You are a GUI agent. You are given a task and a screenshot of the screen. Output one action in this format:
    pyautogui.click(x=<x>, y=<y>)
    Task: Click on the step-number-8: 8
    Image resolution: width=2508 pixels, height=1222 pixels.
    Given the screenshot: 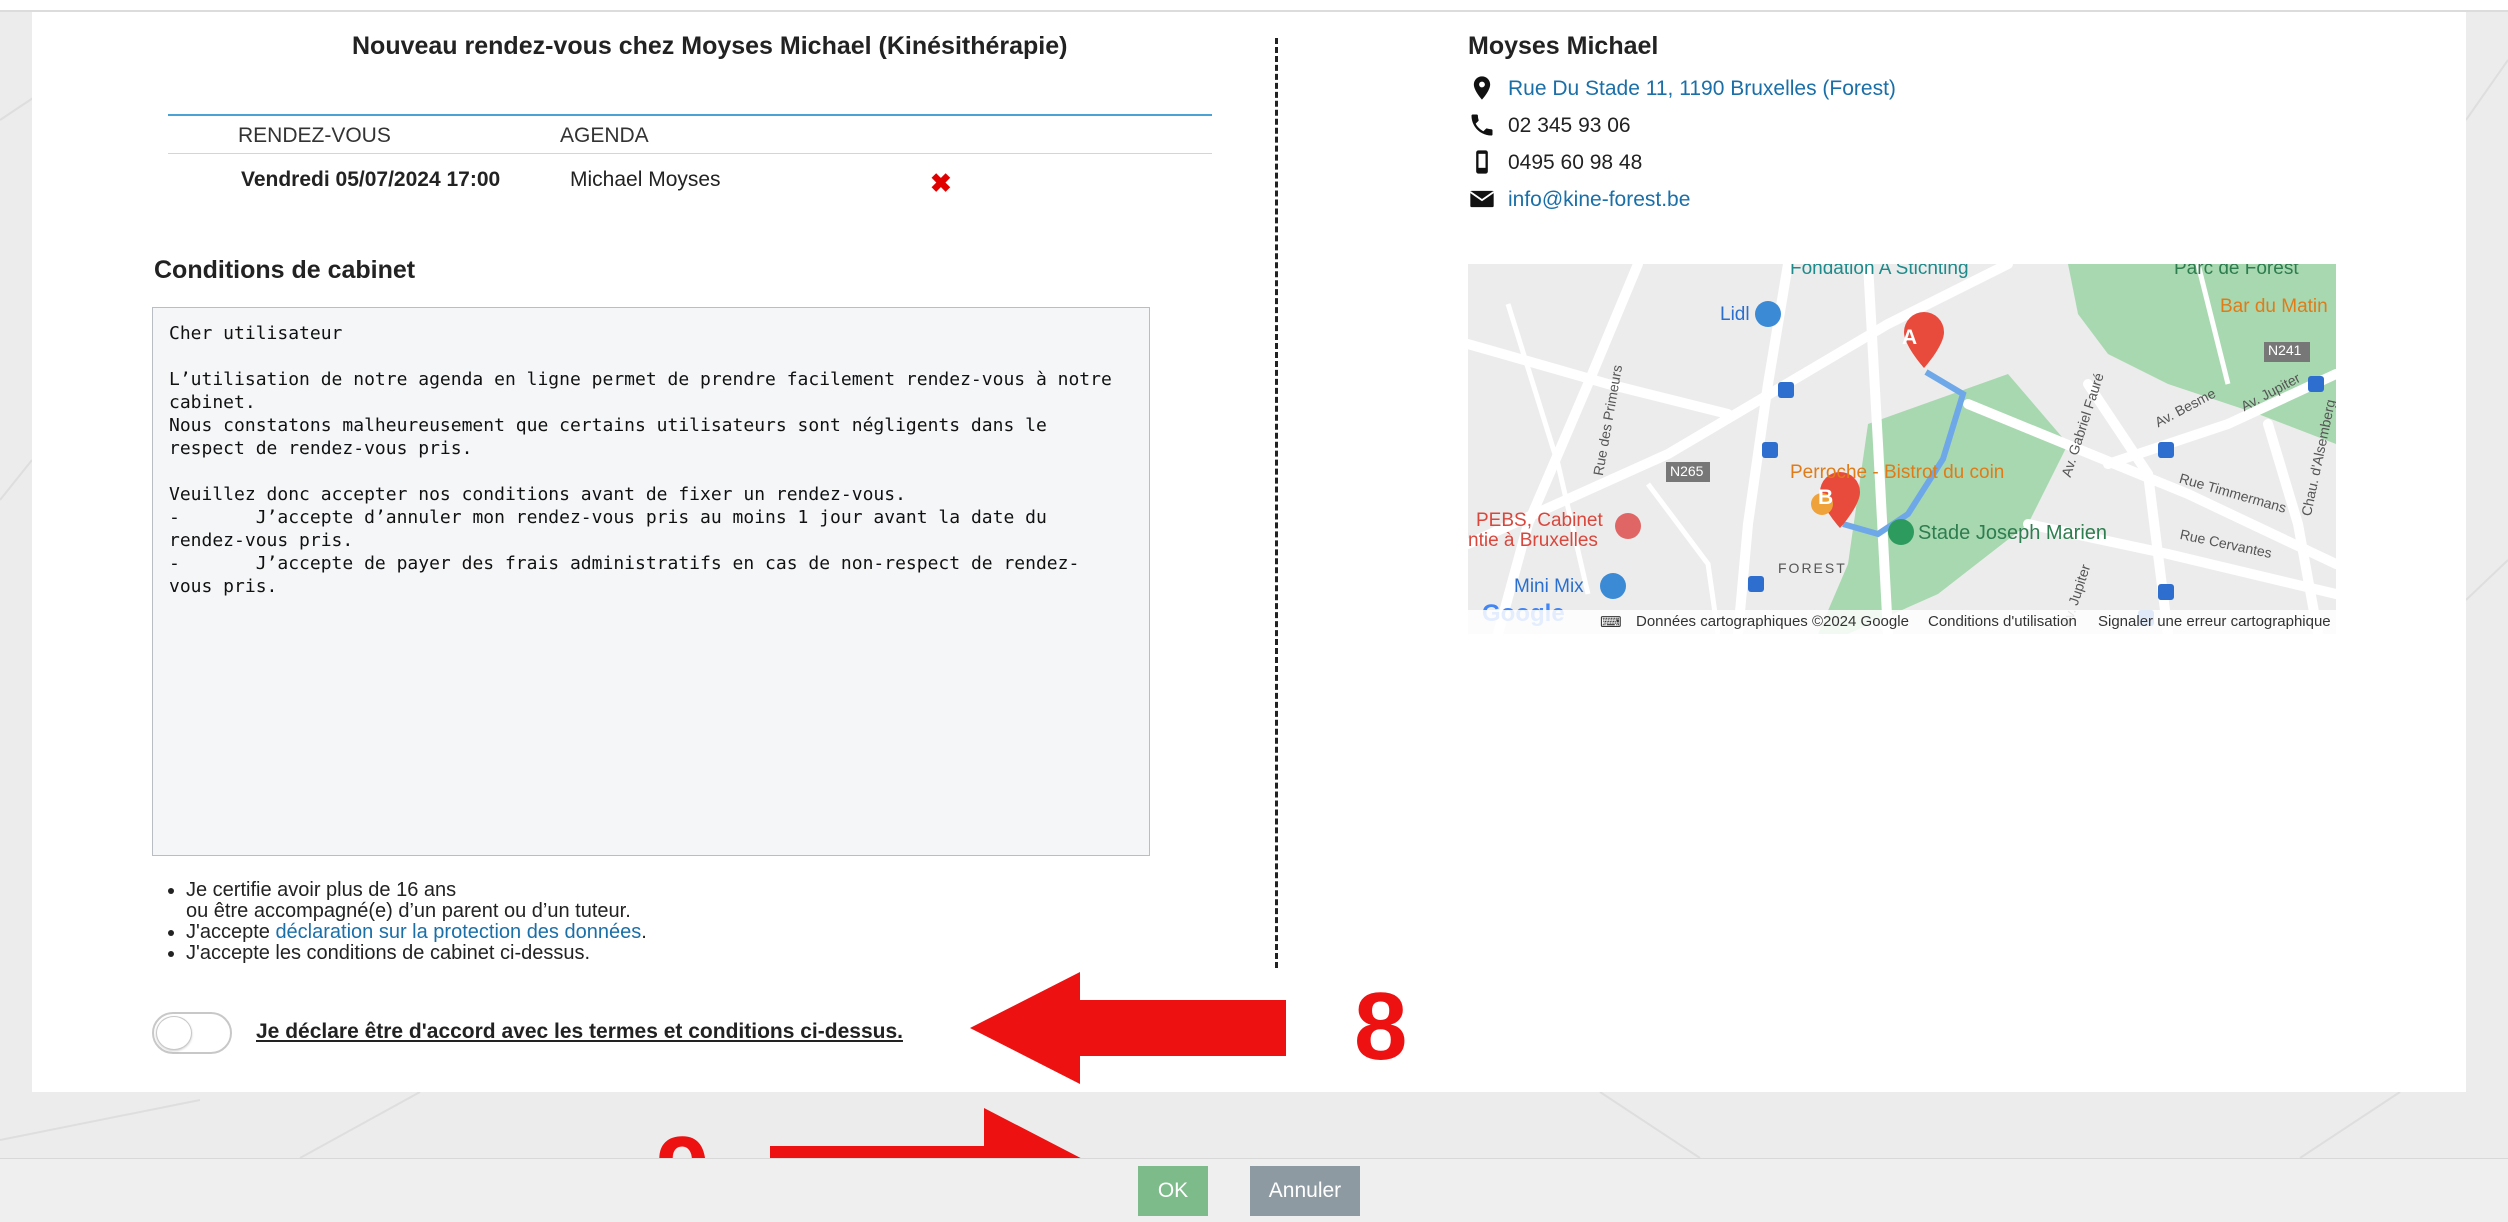 What is the action you would take?
    pyautogui.click(x=1381, y=1026)
    